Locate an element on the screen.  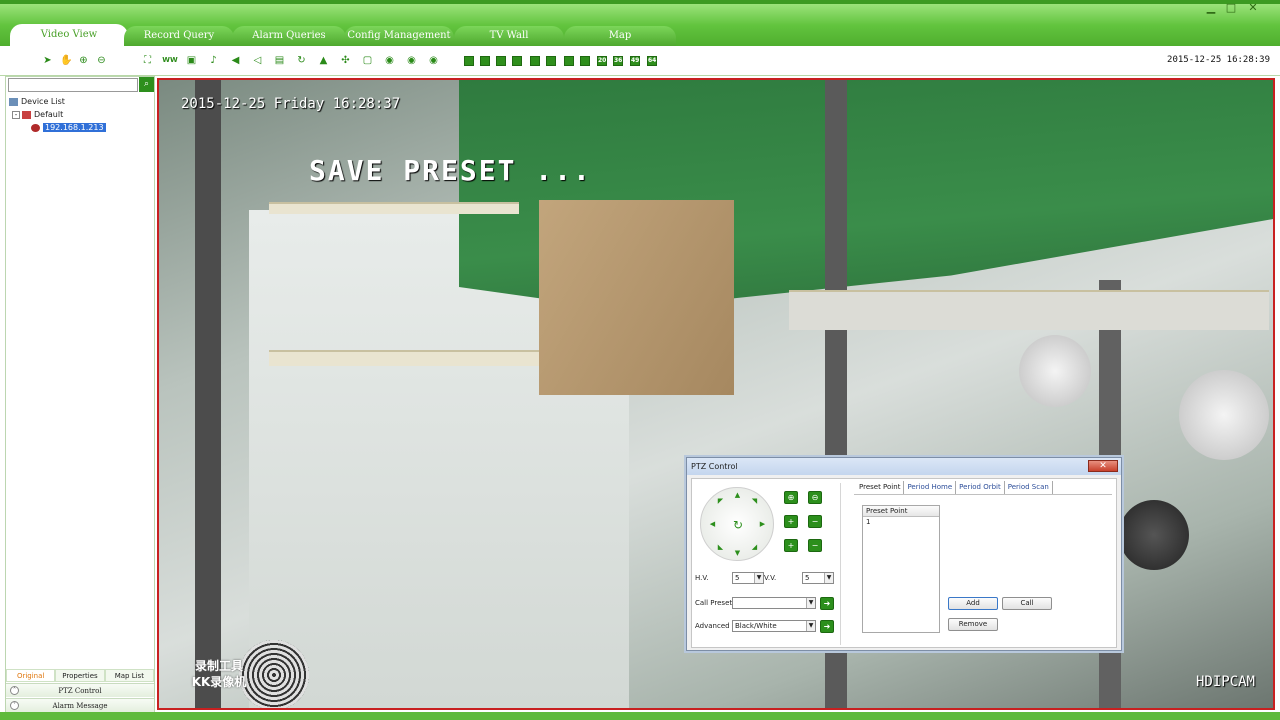
list-item: 1 is located at coordinates (901, 522).